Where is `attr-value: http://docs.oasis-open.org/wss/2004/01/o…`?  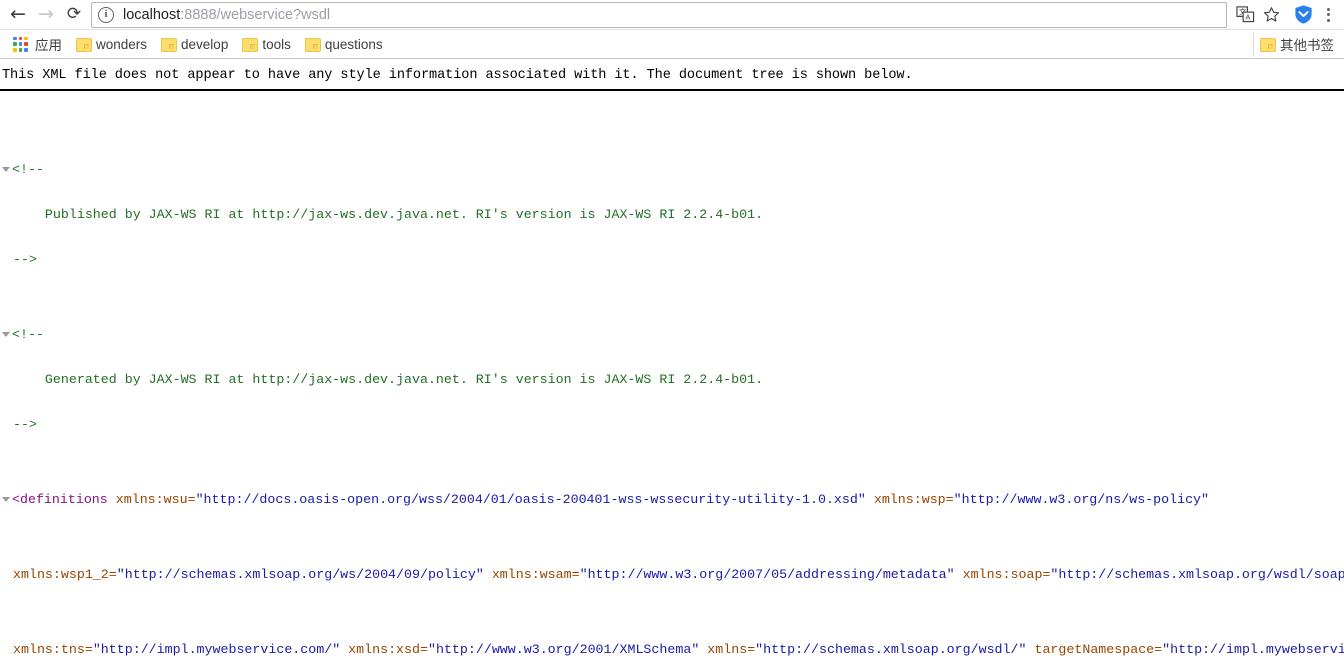 attr-value: http://docs.oasis-open.org/wss/2004/01/o… is located at coordinates (530, 499).